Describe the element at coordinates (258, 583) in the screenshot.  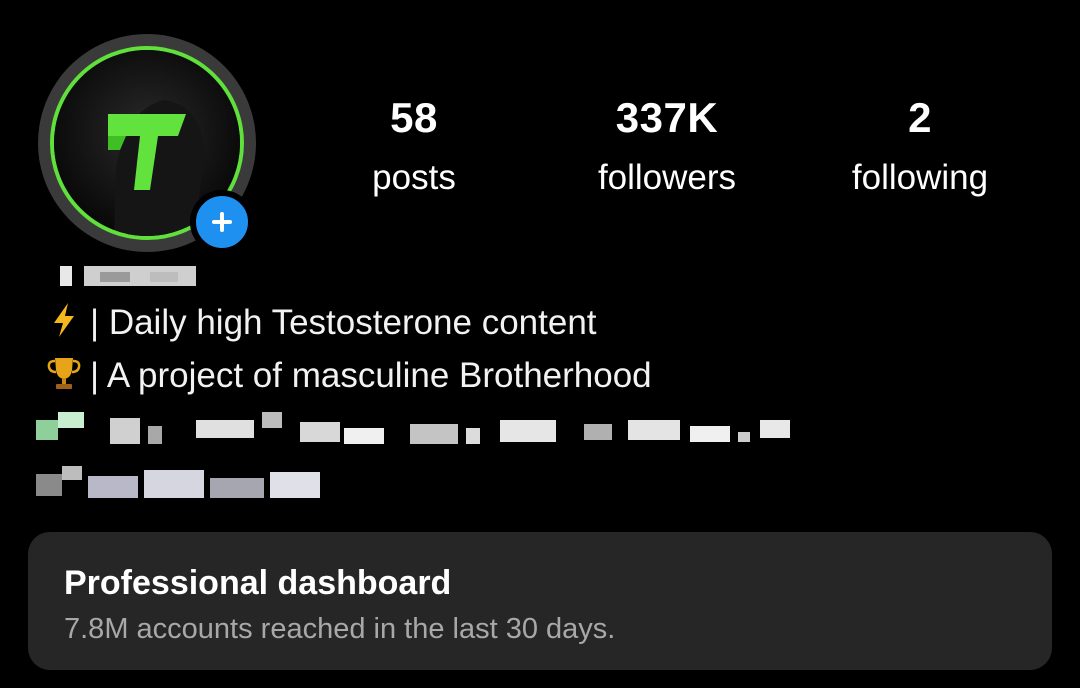
I see `dashboard-title: Professional dashboard` at that location.